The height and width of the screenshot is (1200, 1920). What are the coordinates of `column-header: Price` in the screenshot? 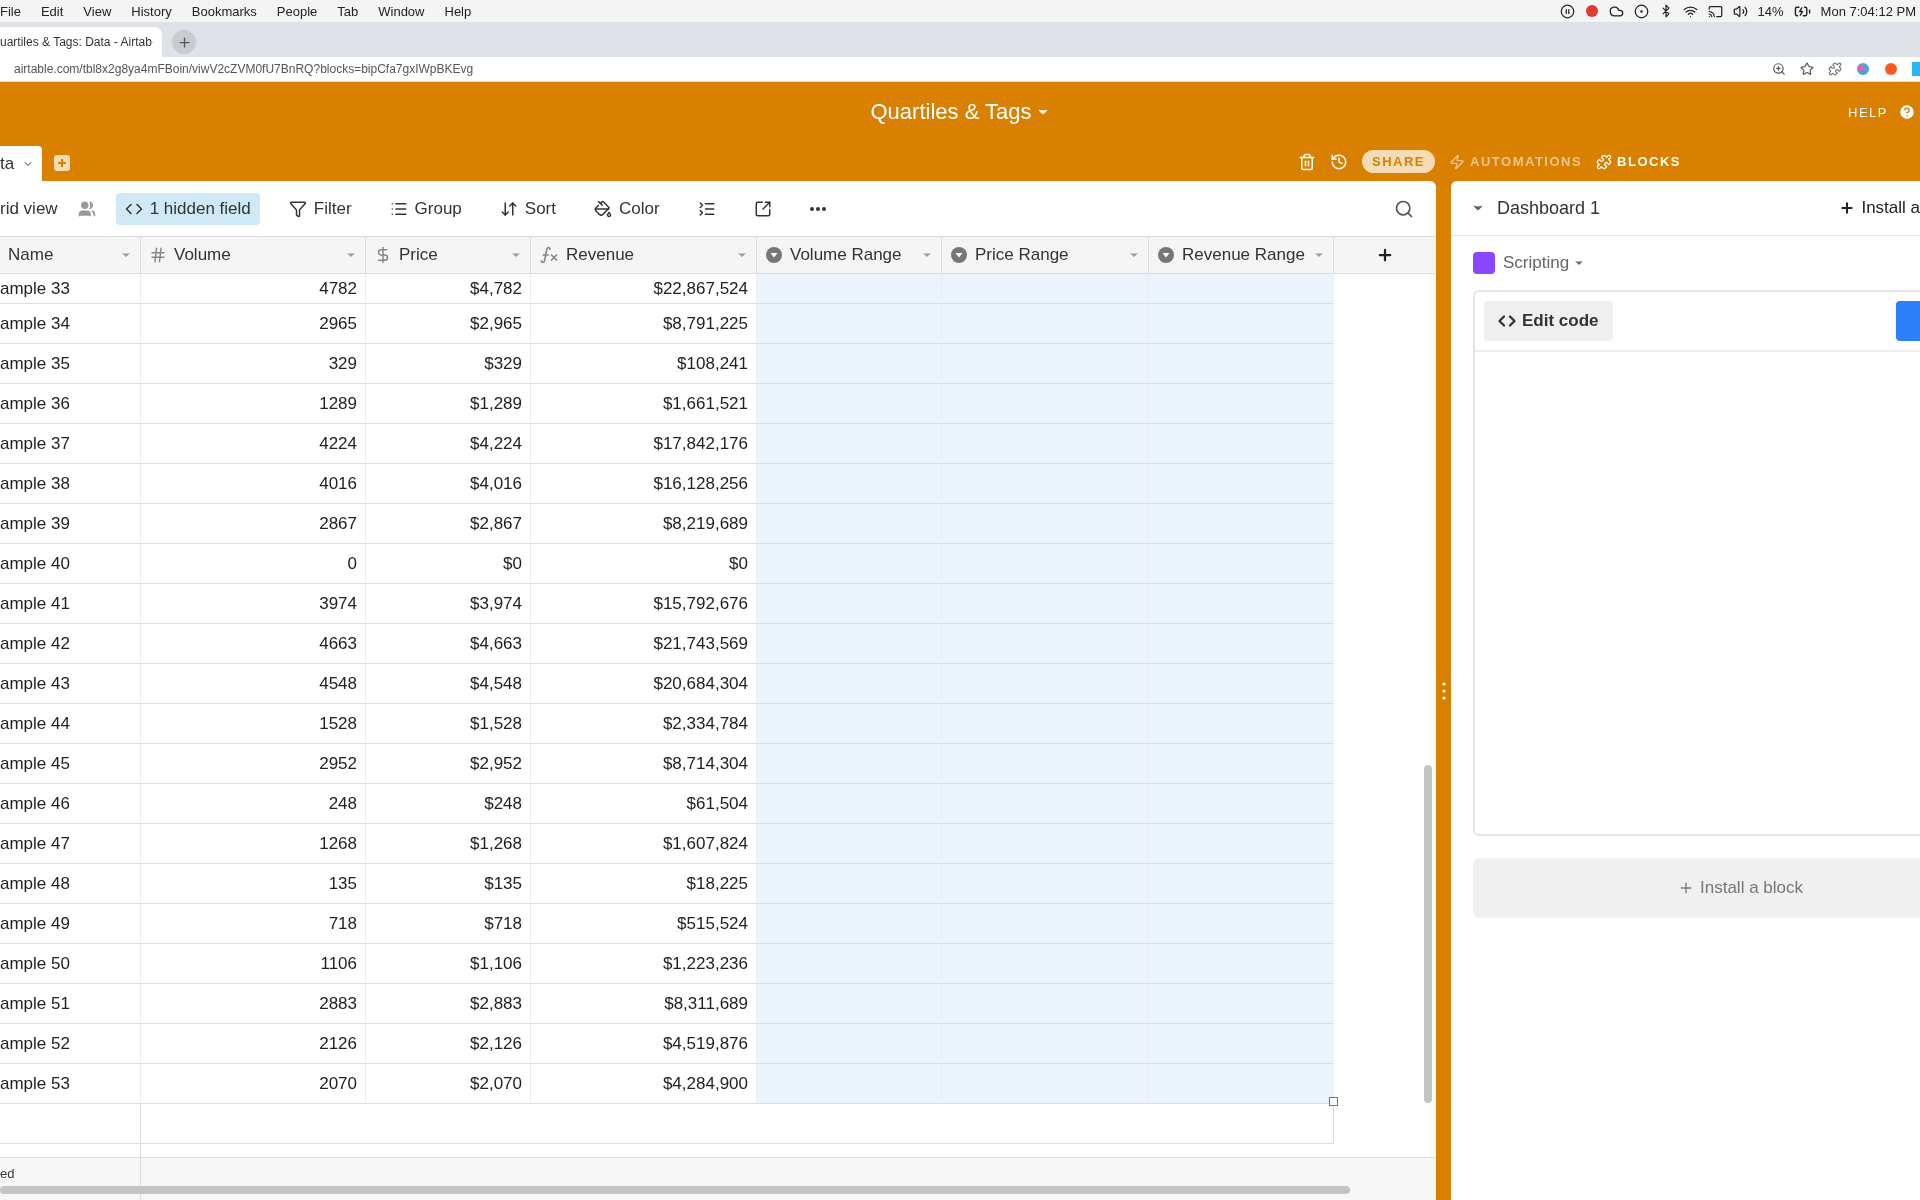 It's located at (448, 255).